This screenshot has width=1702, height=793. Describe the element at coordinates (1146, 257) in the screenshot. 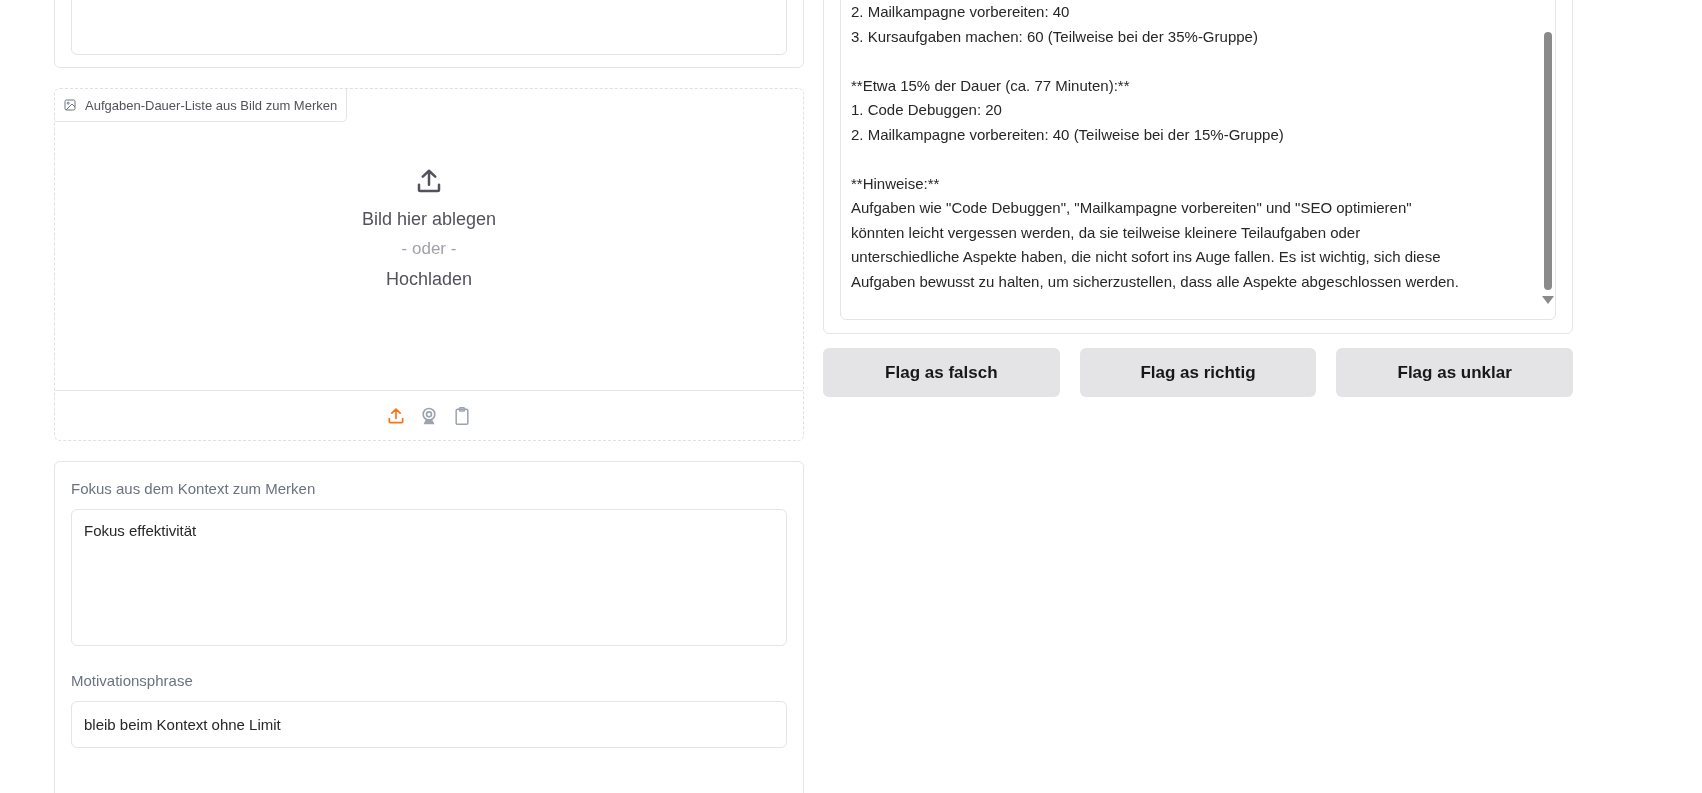

I see `output-line: unterschiedliche Aspekte haben, die nicht sofort ins Auge fallen. Es ist wichtig, sich diese` at that location.